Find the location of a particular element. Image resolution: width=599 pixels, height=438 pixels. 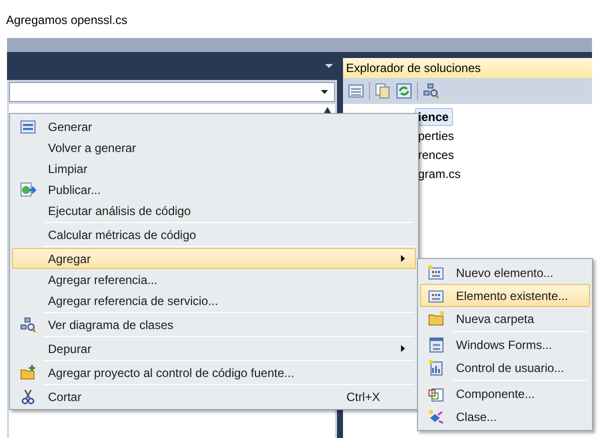

menu-item: Volver a generar is located at coordinates (214, 147).